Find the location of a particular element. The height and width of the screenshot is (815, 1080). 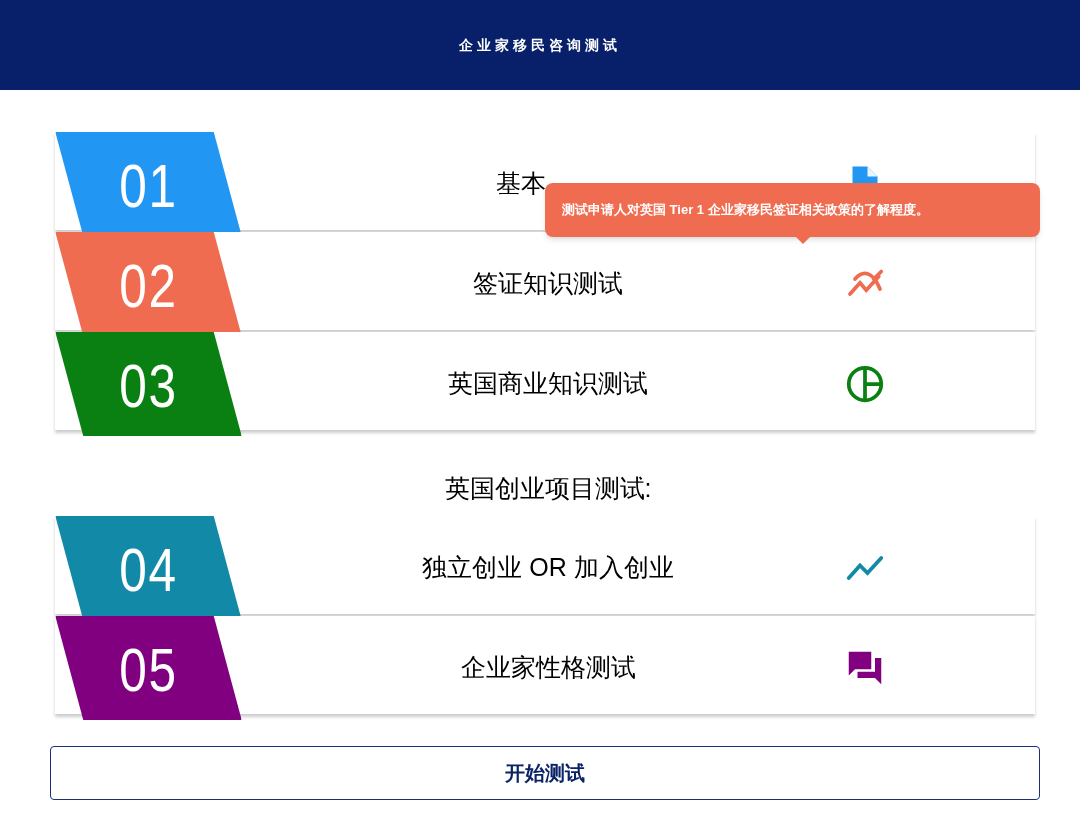

step-label: 独立创业 OR 加入创业 is located at coordinates (548, 568).